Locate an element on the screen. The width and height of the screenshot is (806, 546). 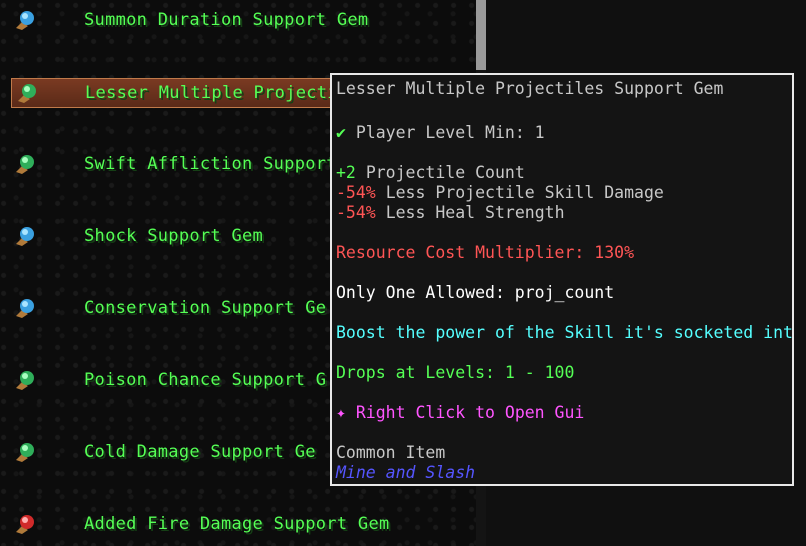
list-item-label: Added Fire Damage Support Gem is located at coordinates (237, 524).